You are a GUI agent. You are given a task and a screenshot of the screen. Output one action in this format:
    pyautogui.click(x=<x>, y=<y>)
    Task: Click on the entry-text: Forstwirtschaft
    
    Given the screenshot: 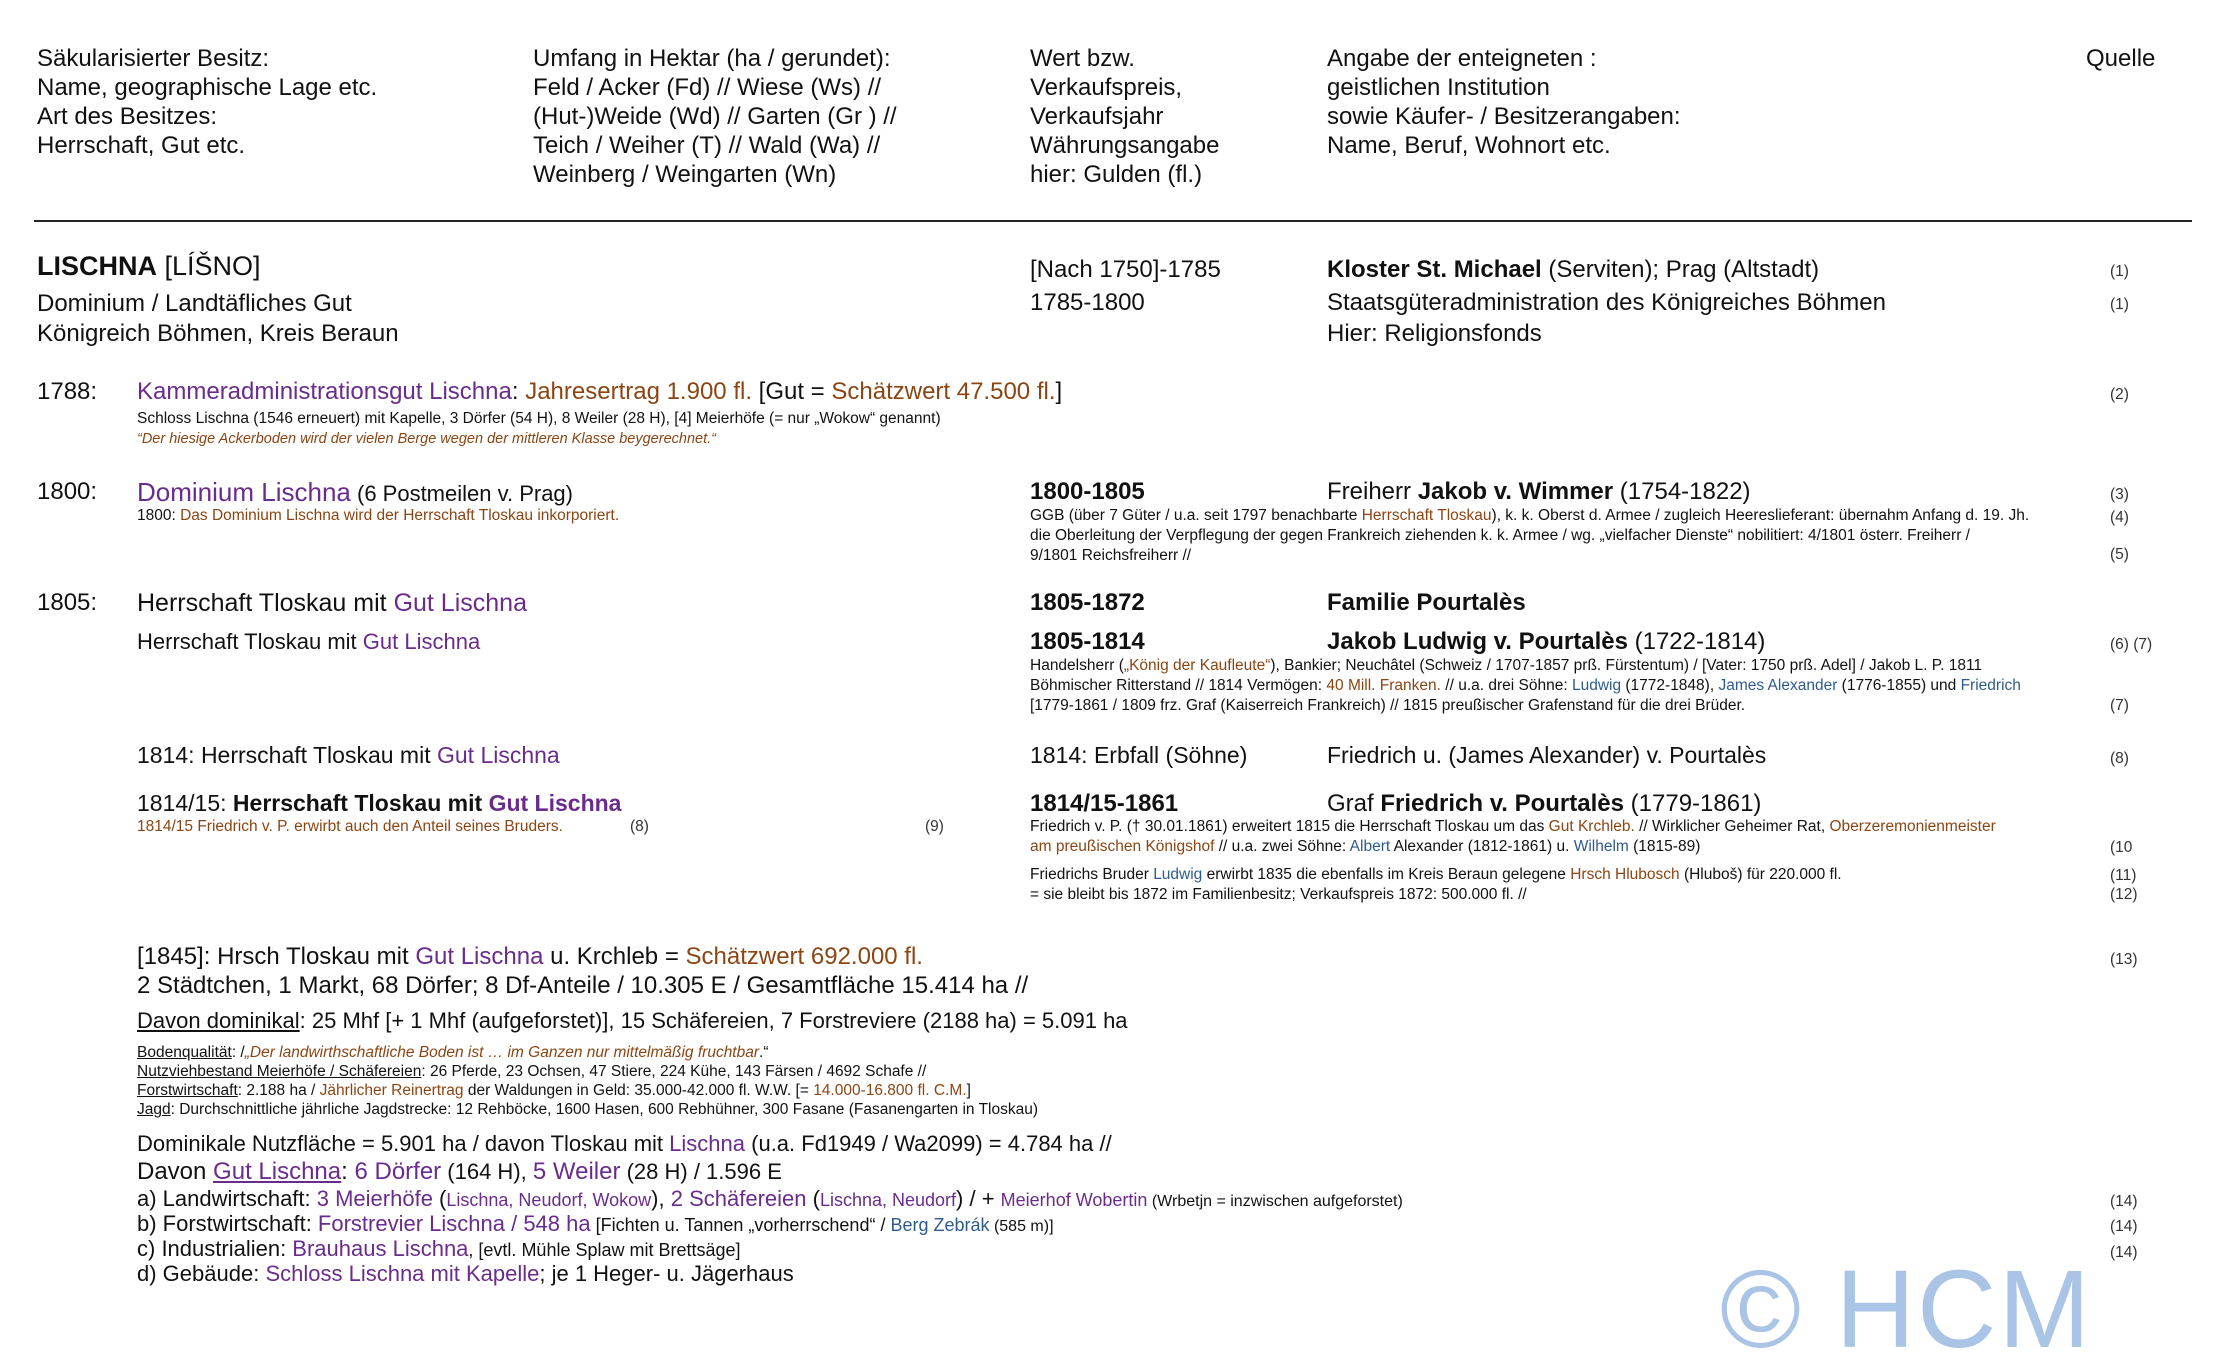 What is the action you would take?
    pyautogui.click(x=187, y=1090)
    